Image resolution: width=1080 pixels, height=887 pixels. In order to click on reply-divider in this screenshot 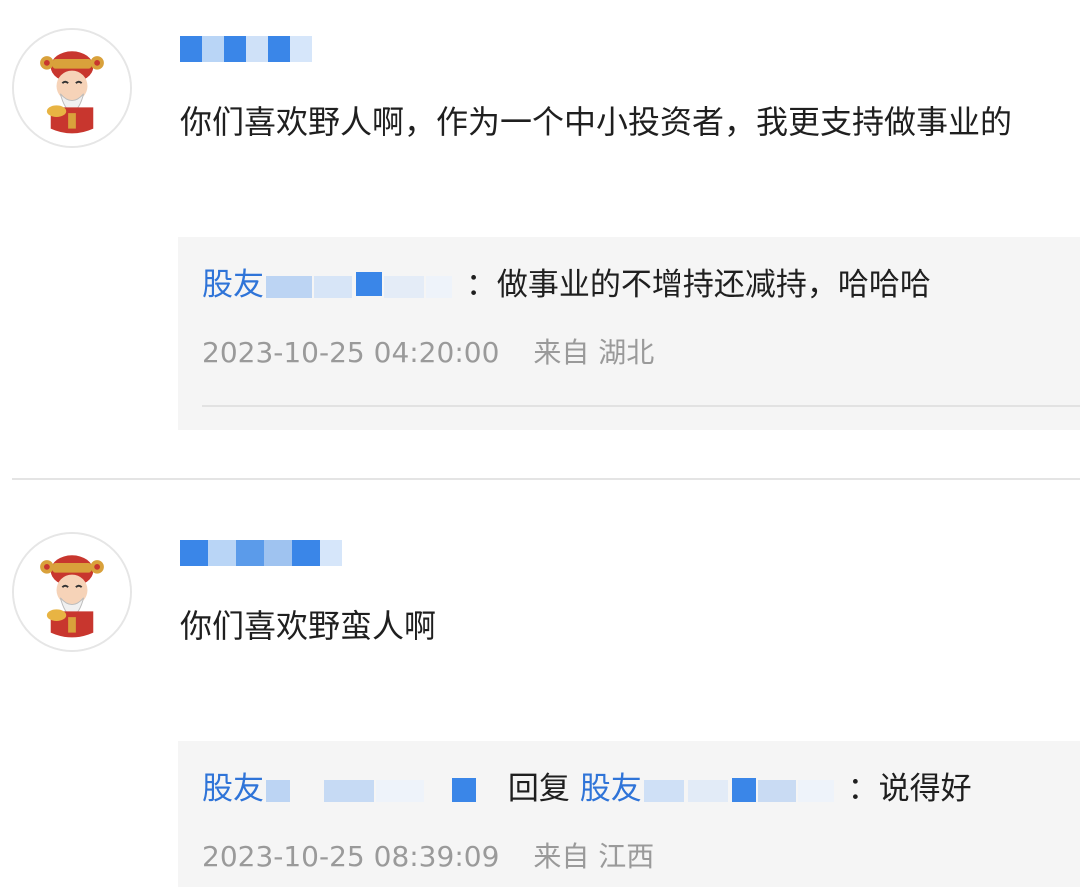, I will do `click(641, 406)`.